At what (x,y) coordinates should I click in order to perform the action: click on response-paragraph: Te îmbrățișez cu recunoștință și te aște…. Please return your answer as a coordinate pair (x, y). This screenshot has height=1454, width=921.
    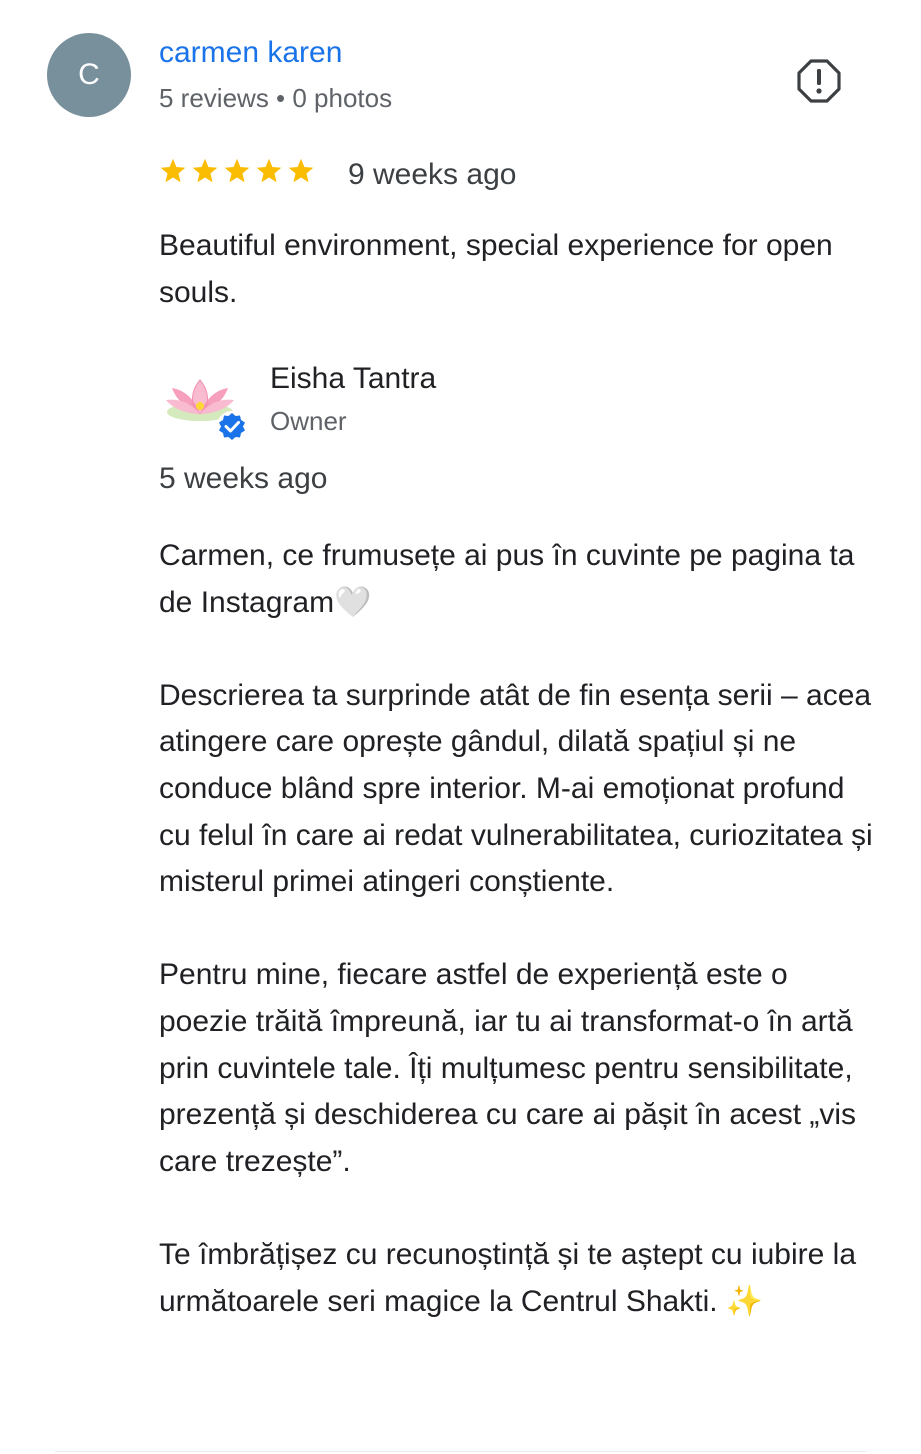
    Looking at the image, I should click on (508, 1277).